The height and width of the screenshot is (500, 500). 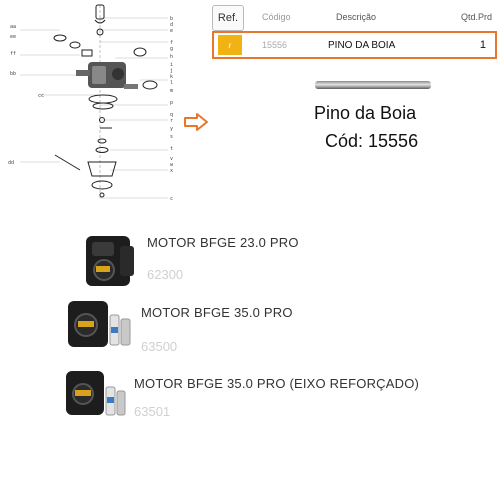 What do you see at coordinates (171, 31) in the screenshot?
I see `svg-text: e` at bounding box center [171, 31].